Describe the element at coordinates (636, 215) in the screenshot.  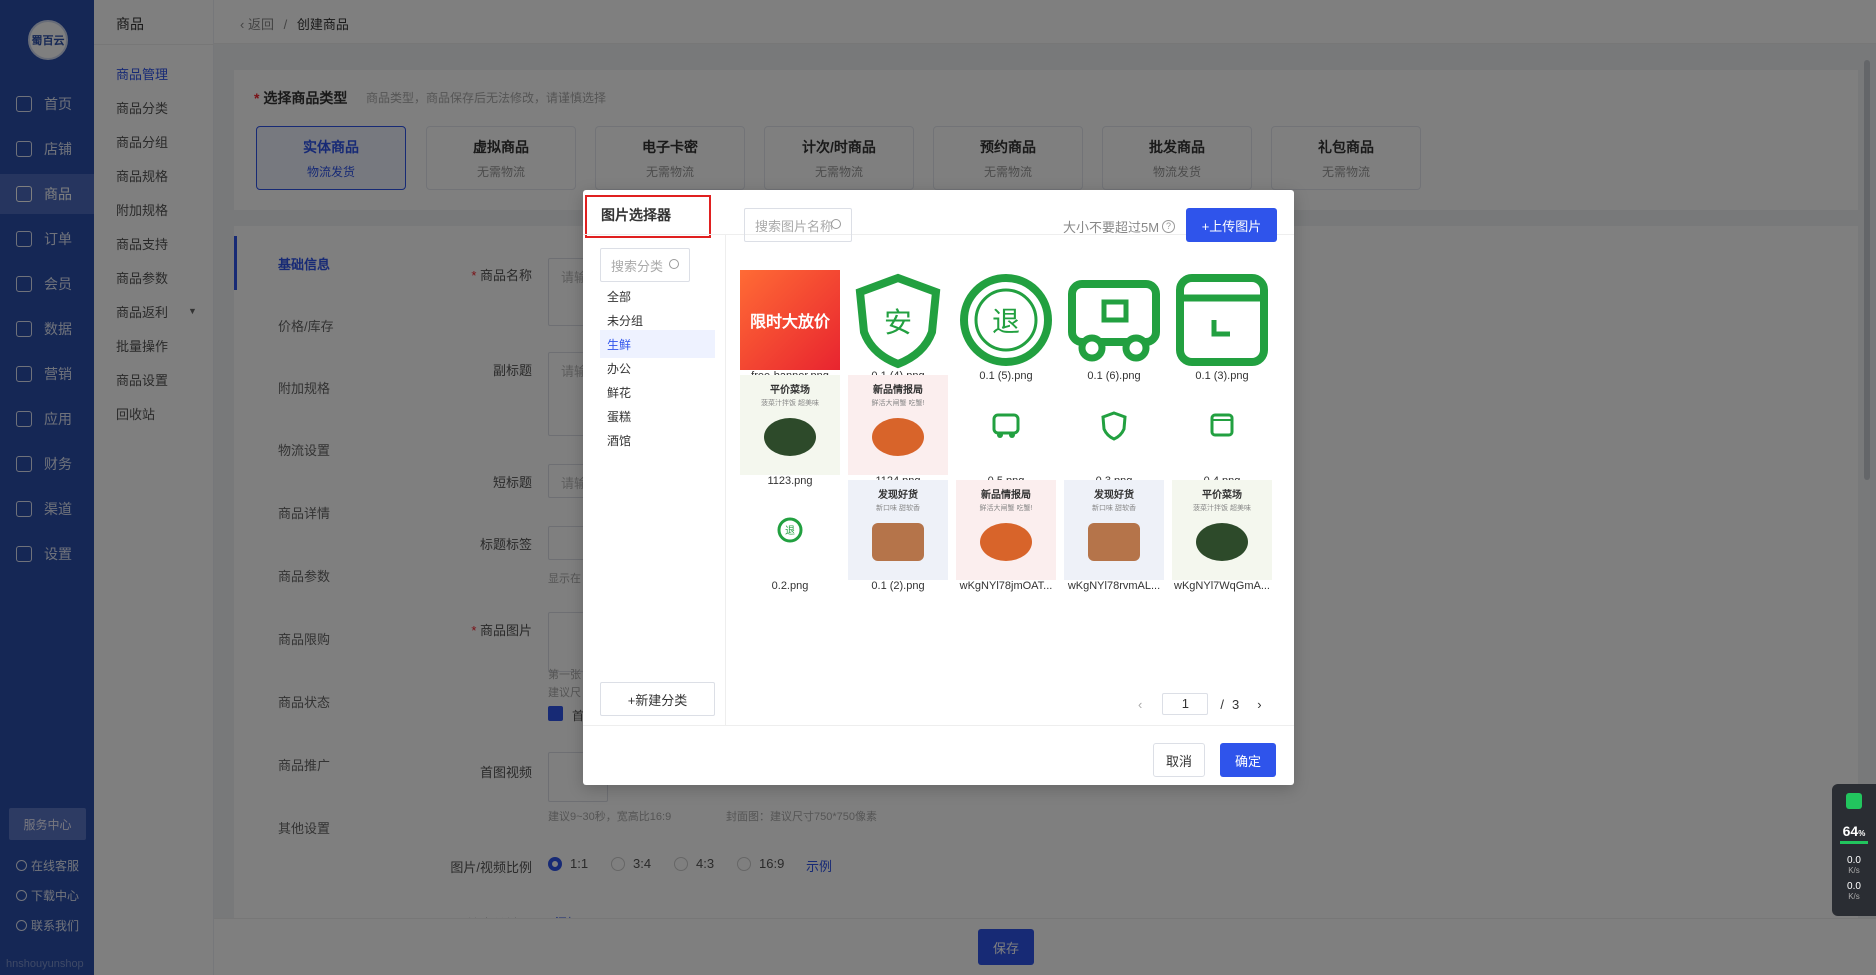
I see `dialog-title: 图片选择器` at that location.